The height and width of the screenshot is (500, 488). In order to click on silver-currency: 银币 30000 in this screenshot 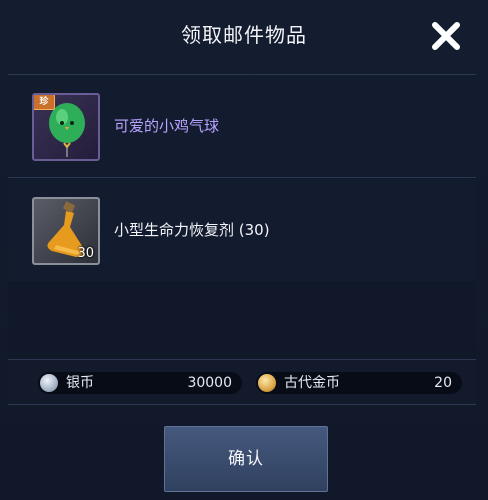, I will do `click(140, 383)`.